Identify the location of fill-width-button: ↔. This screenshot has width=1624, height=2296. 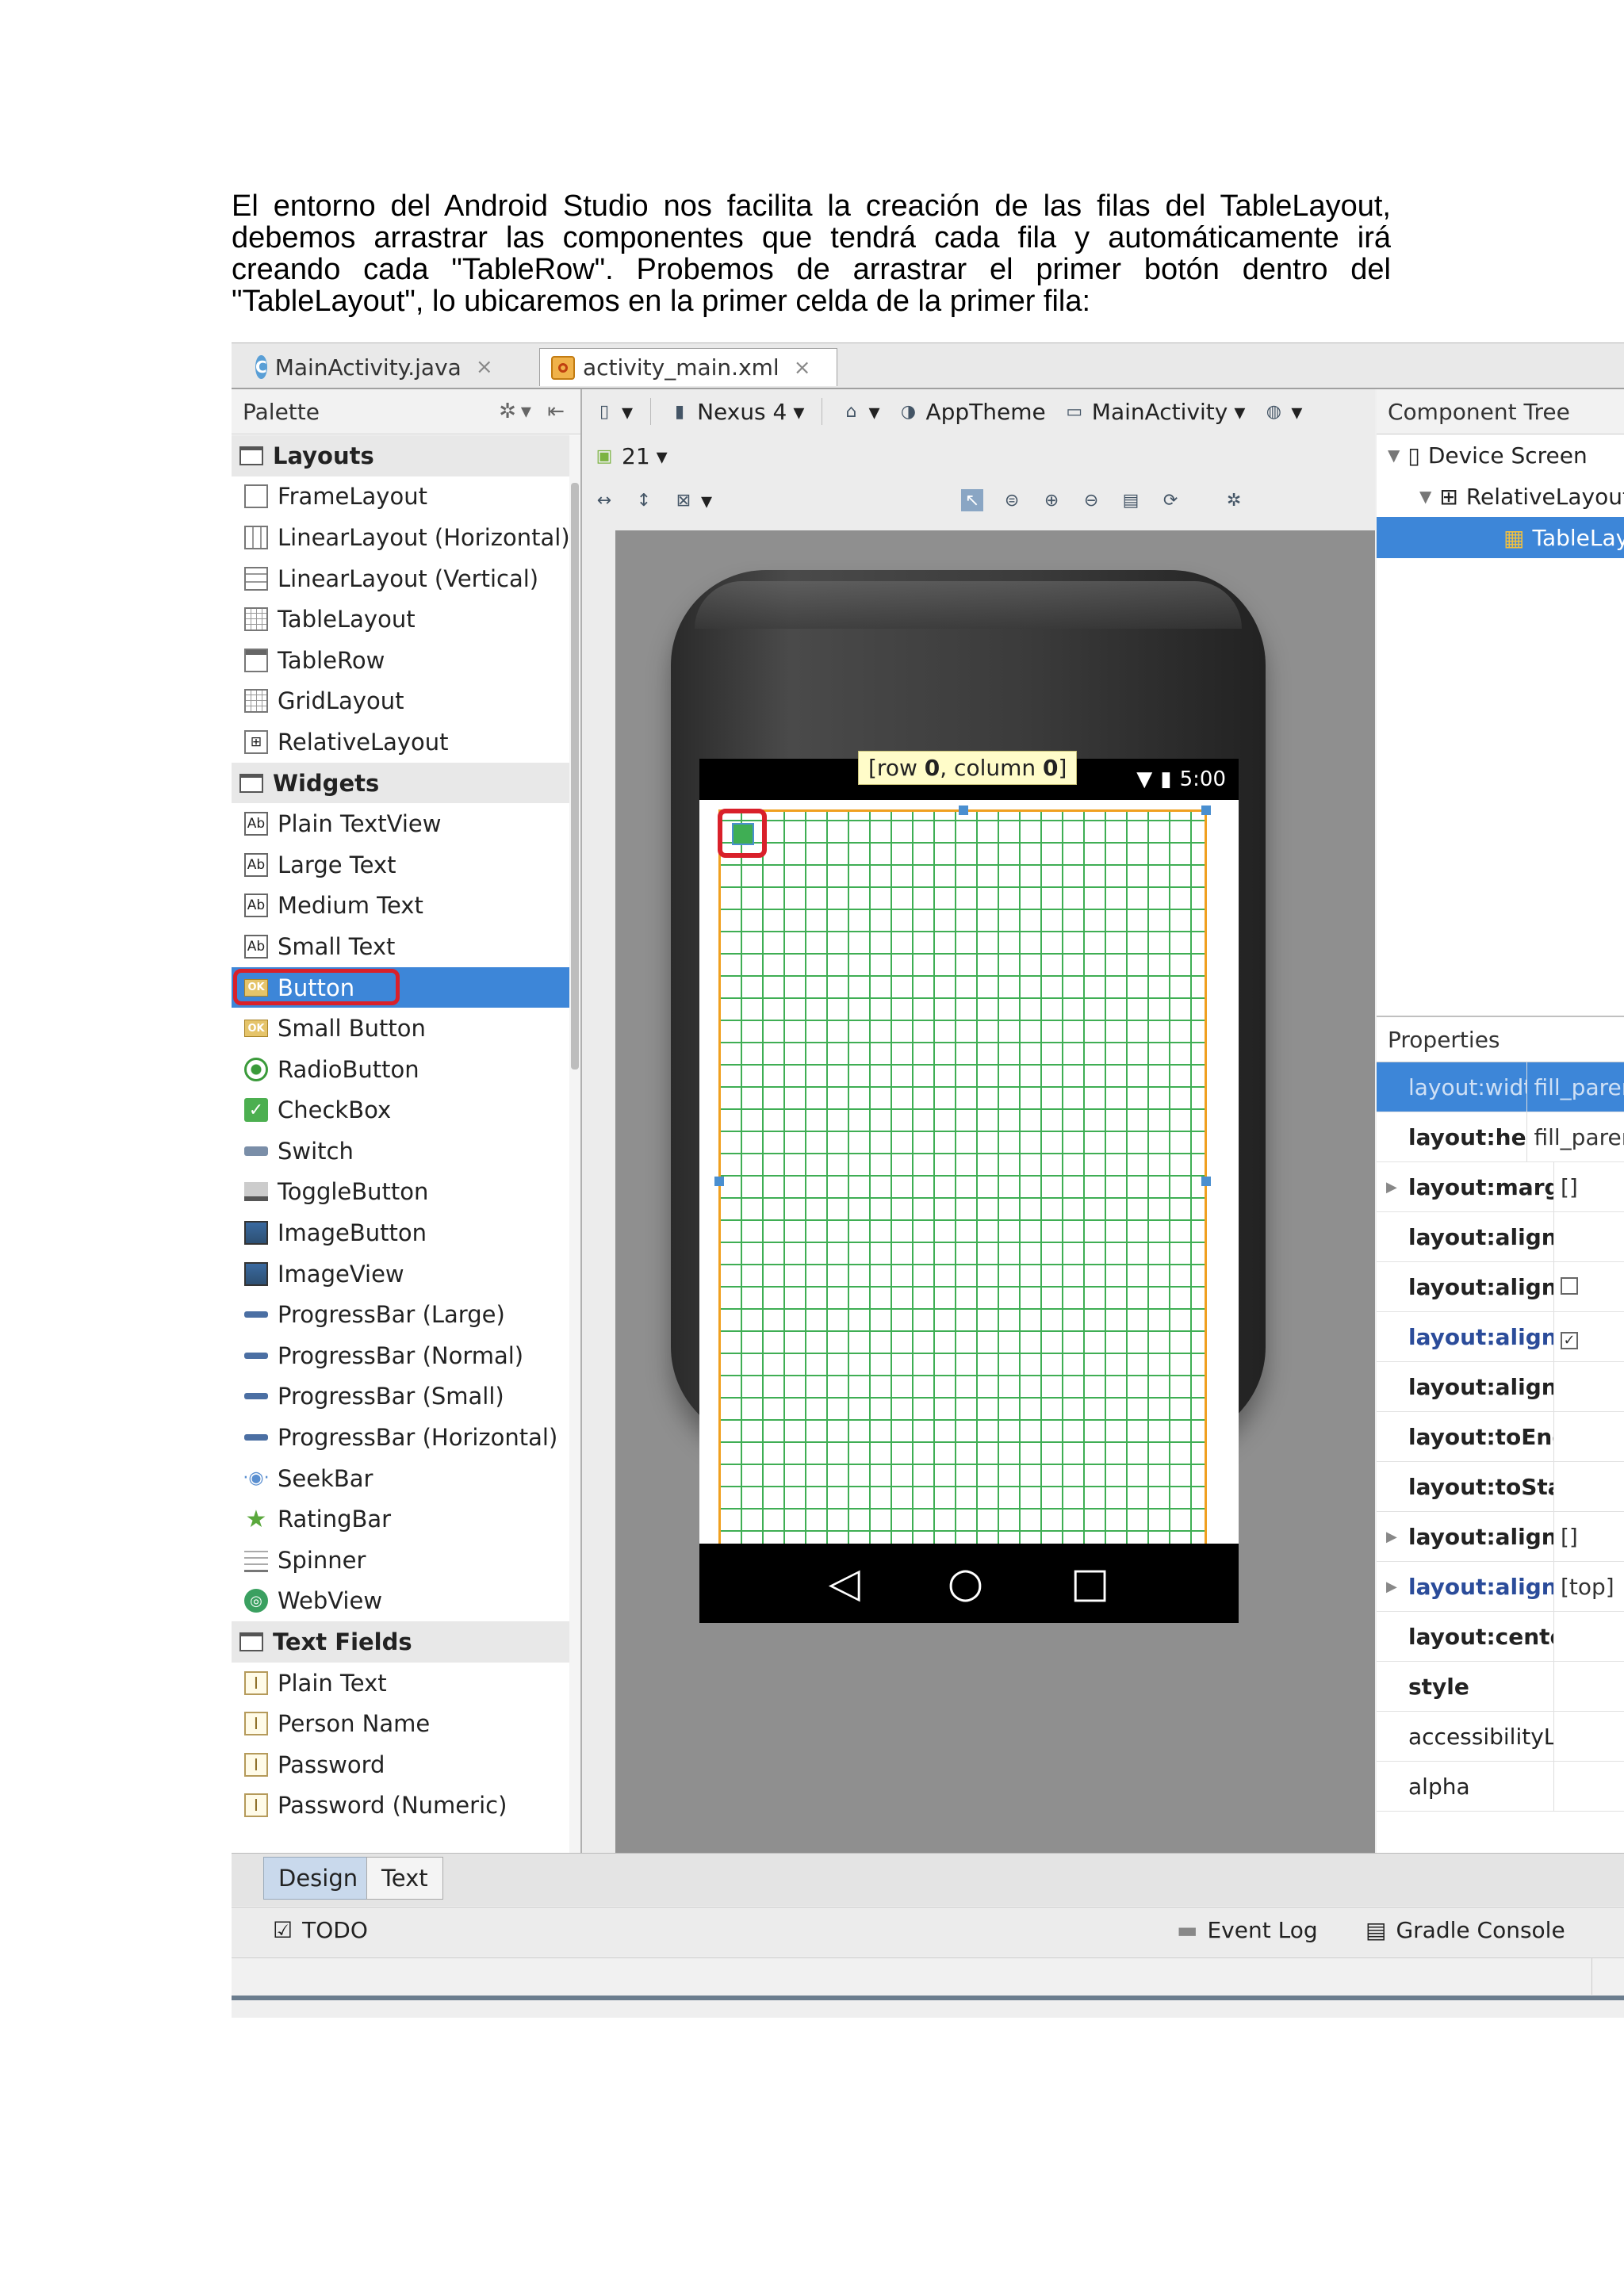
(604, 500).